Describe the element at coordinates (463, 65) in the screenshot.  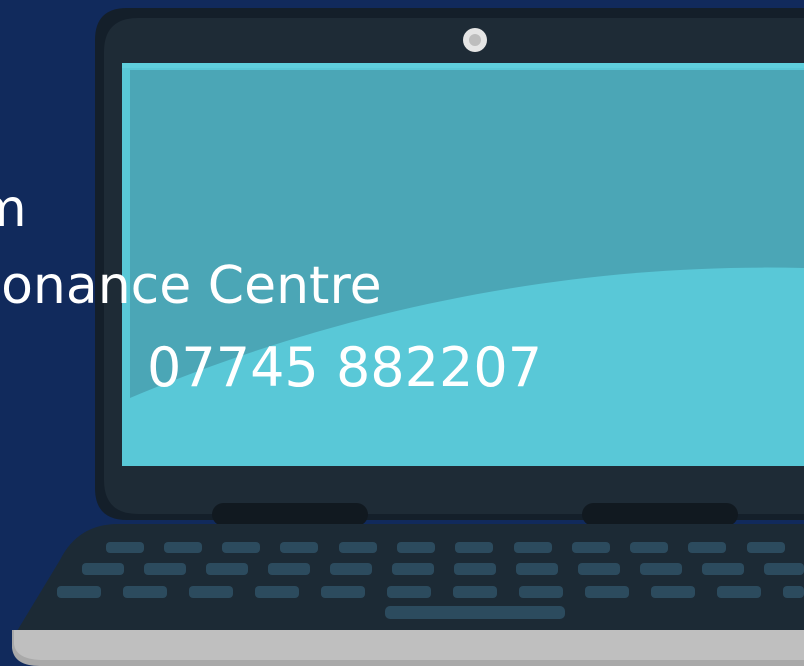
I see `screen-top-highlight` at that location.